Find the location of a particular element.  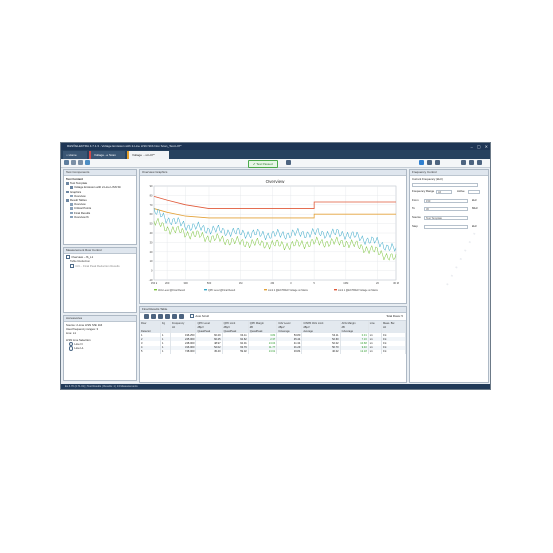

chart-icon is located at coordinates (71, 196).